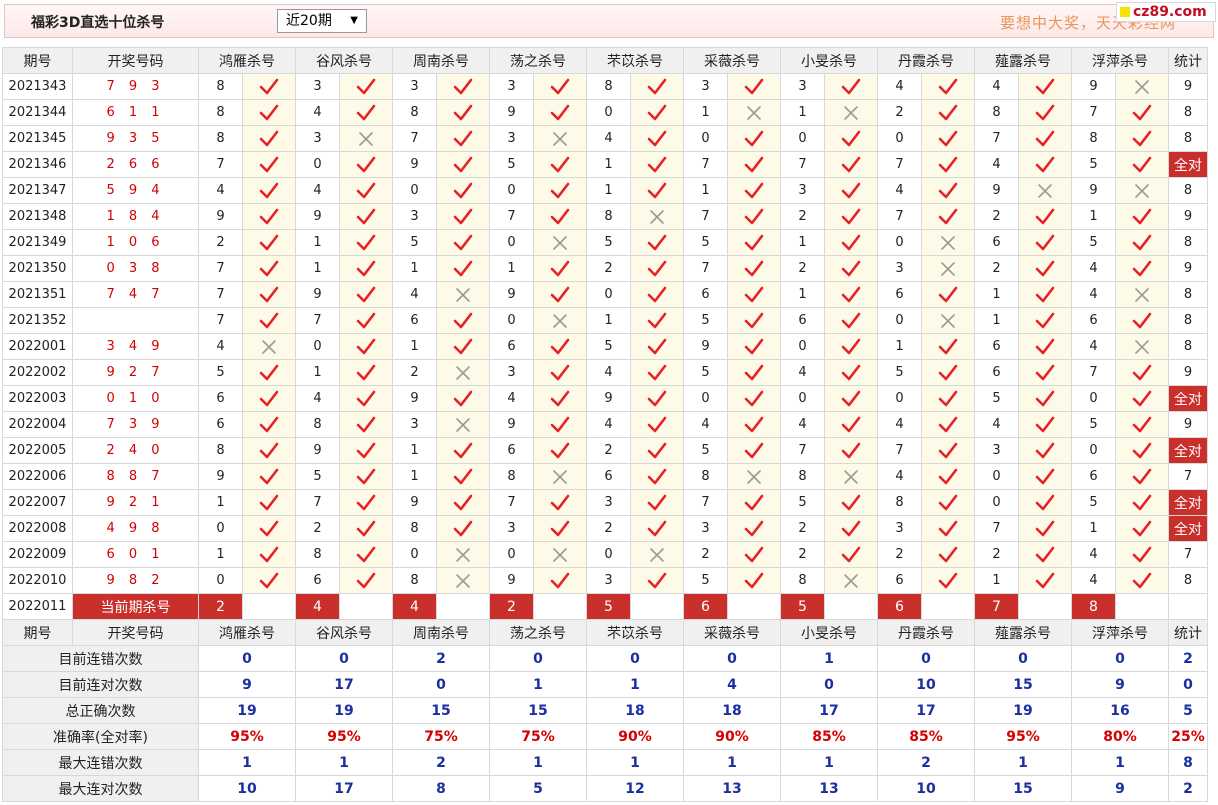  What do you see at coordinates (135, 528) in the screenshot?
I see `winning-number-cell: 4 9 8` at bounding box center [135, 528].